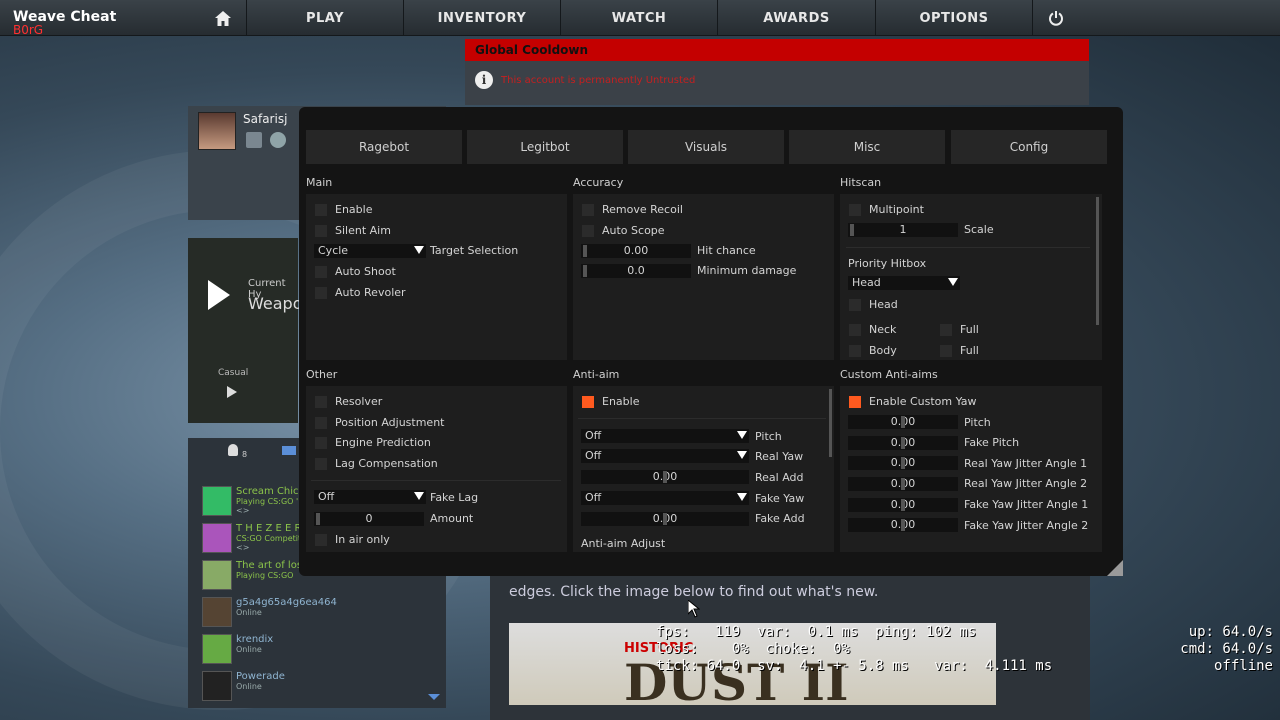 Image resolution: width=1280 pixels, height=720 pixels. I want to click on auto-scope-checkbox: Auto Scope, so click(623, 230).